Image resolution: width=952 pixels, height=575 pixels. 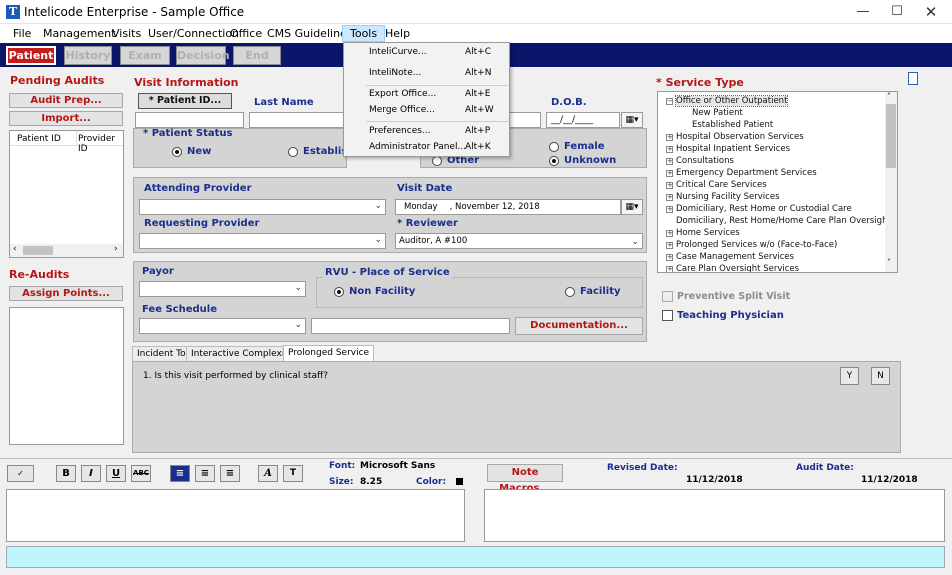 What do you see at coordinates (863, 12) in the screenshot?
I see `minimize-icon: —` at bounding box center [863, 12].